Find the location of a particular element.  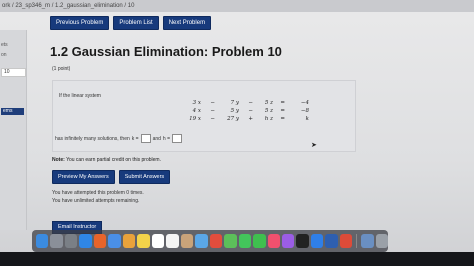

sidebar-item-problems: ems is located at coordinates (12, 111).